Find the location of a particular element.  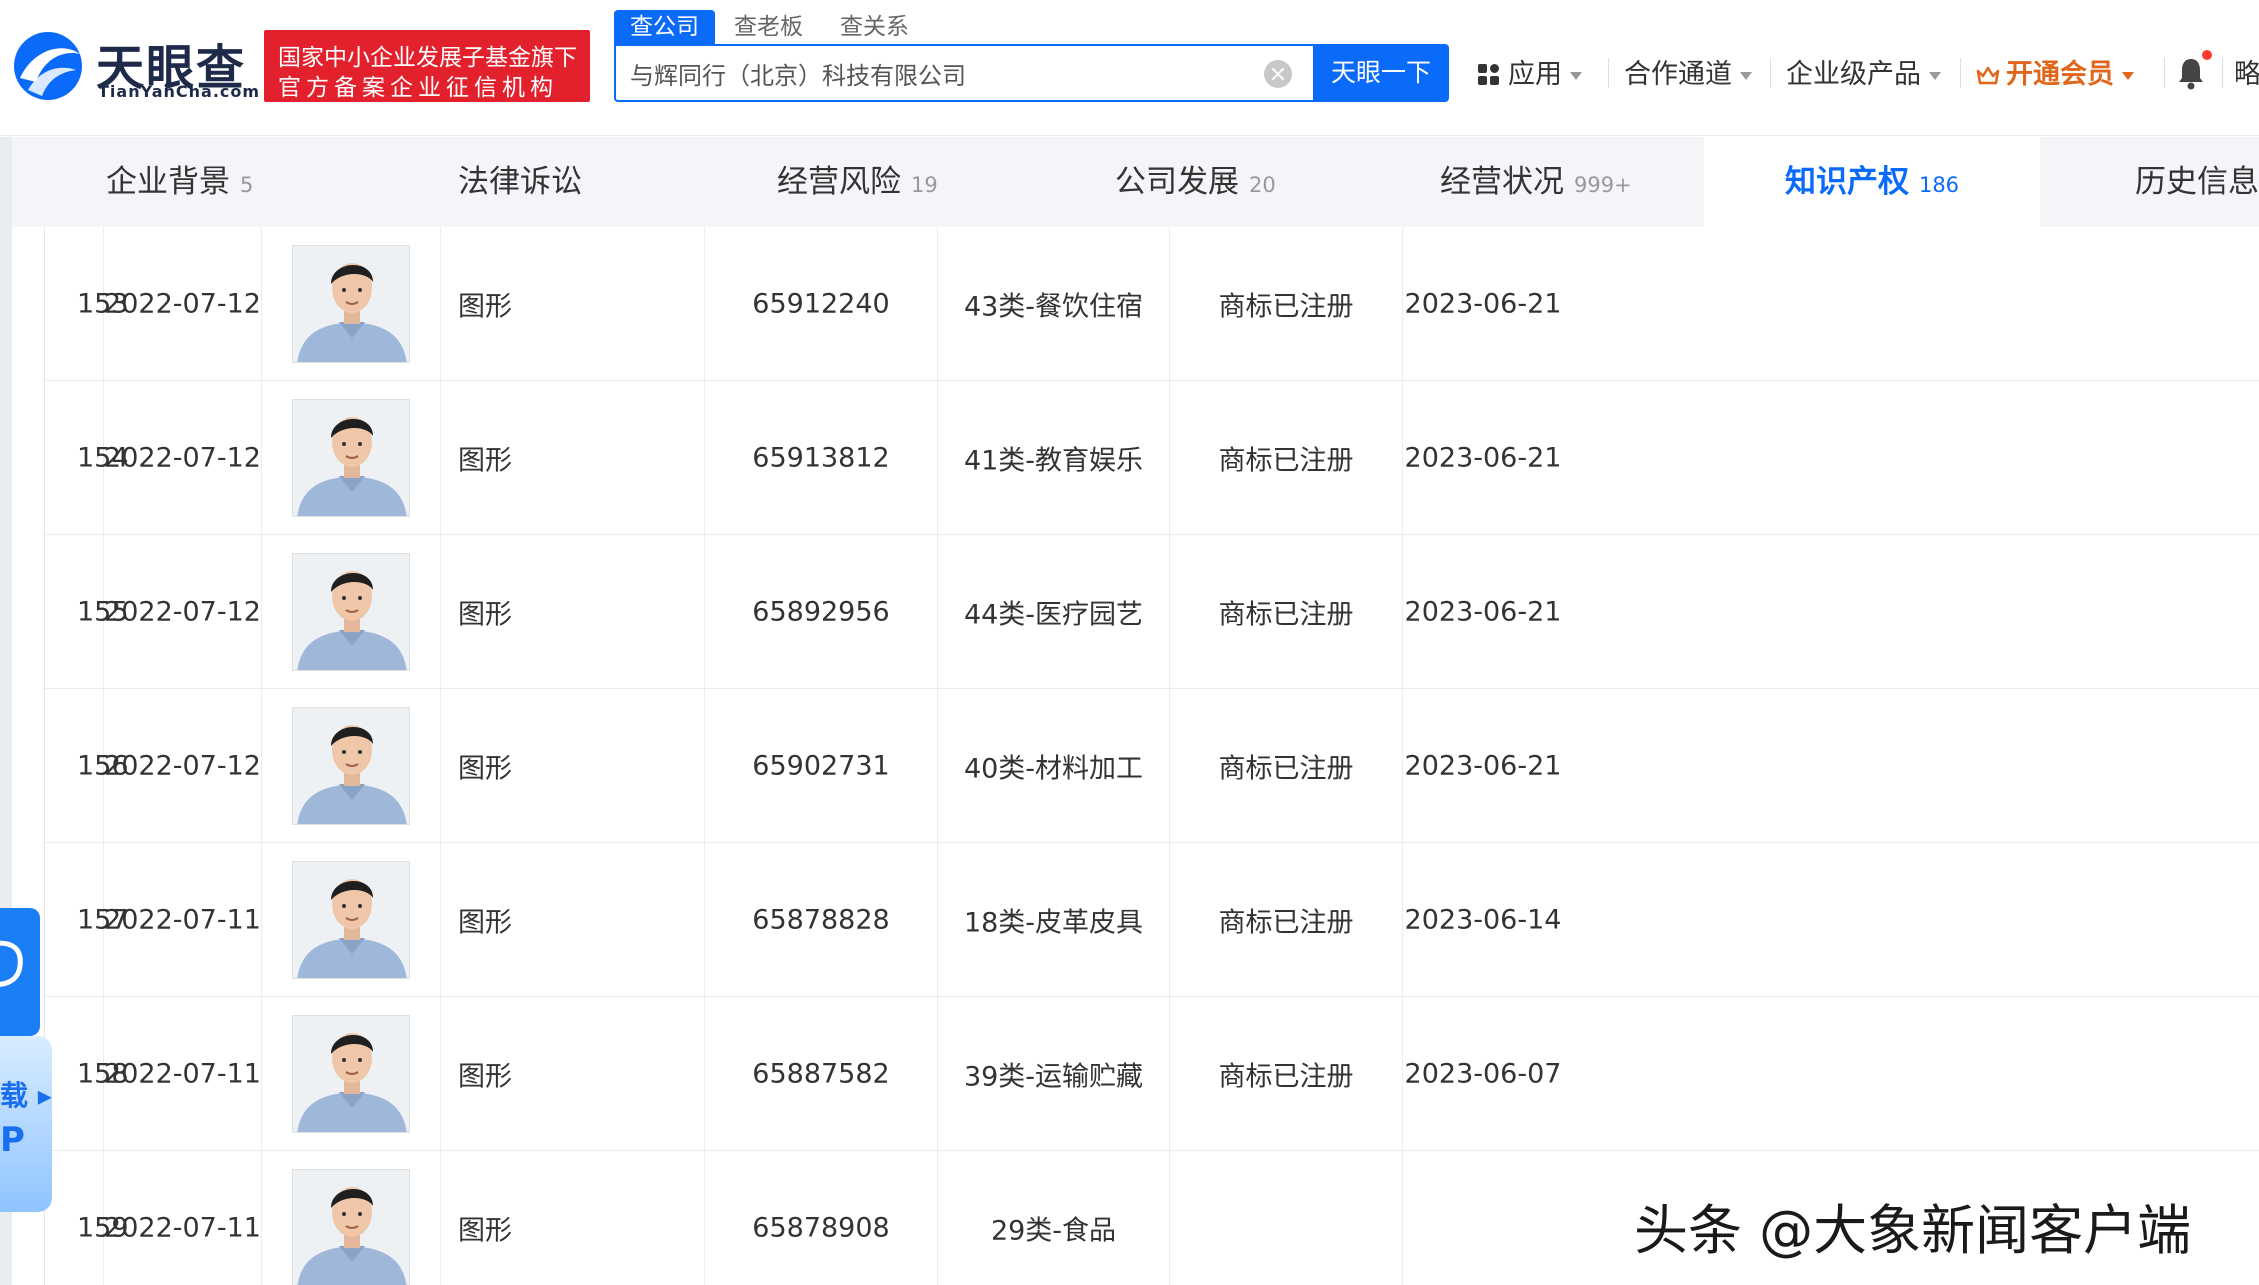

tab-label: 公司发展 is located at coordinates (1177, 182).